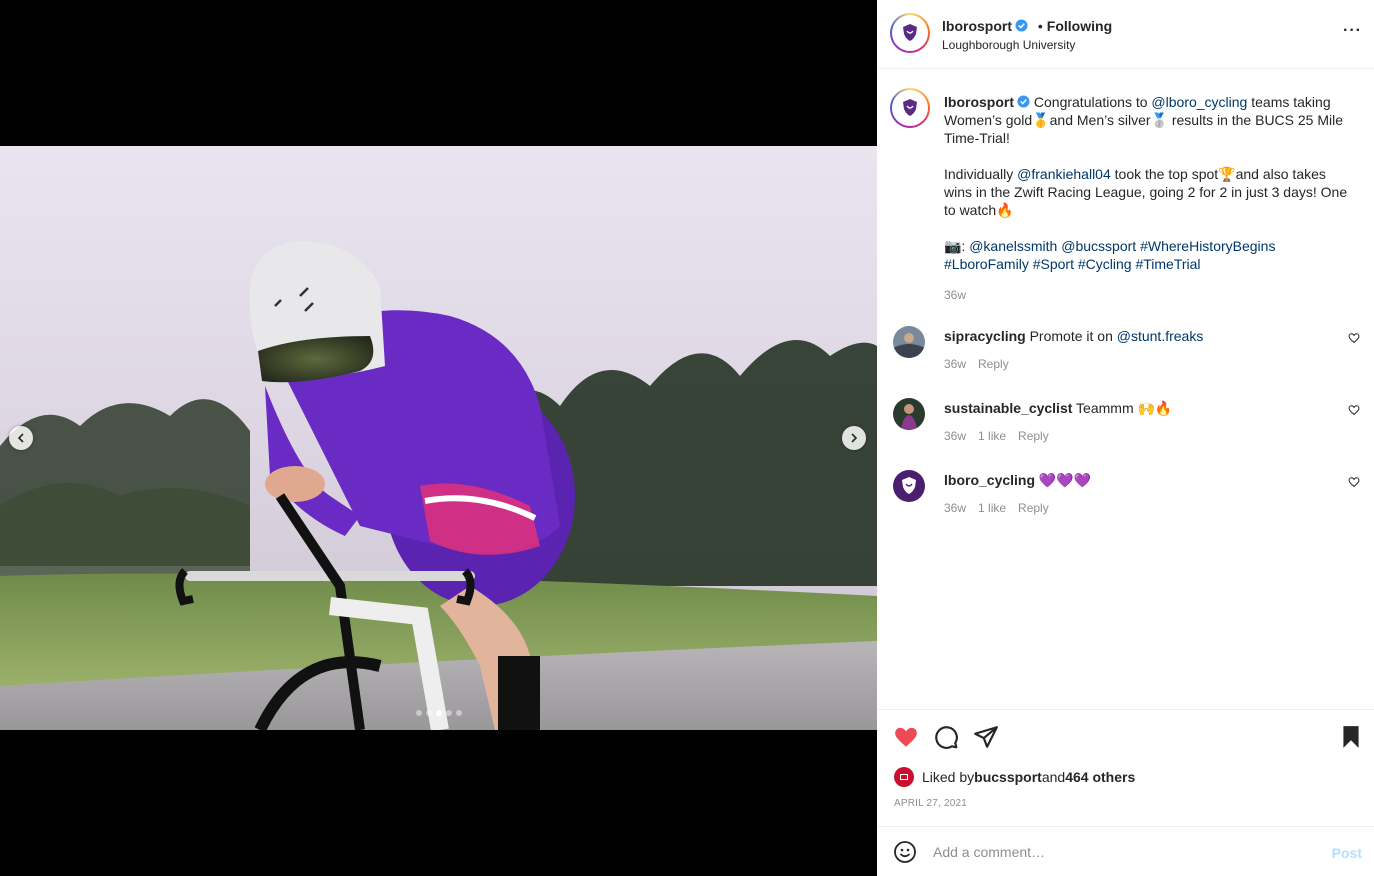 Image resolution: width=1374 pixels, height=876 pixels. I want to click on carousel-dots, so click(438, 713).